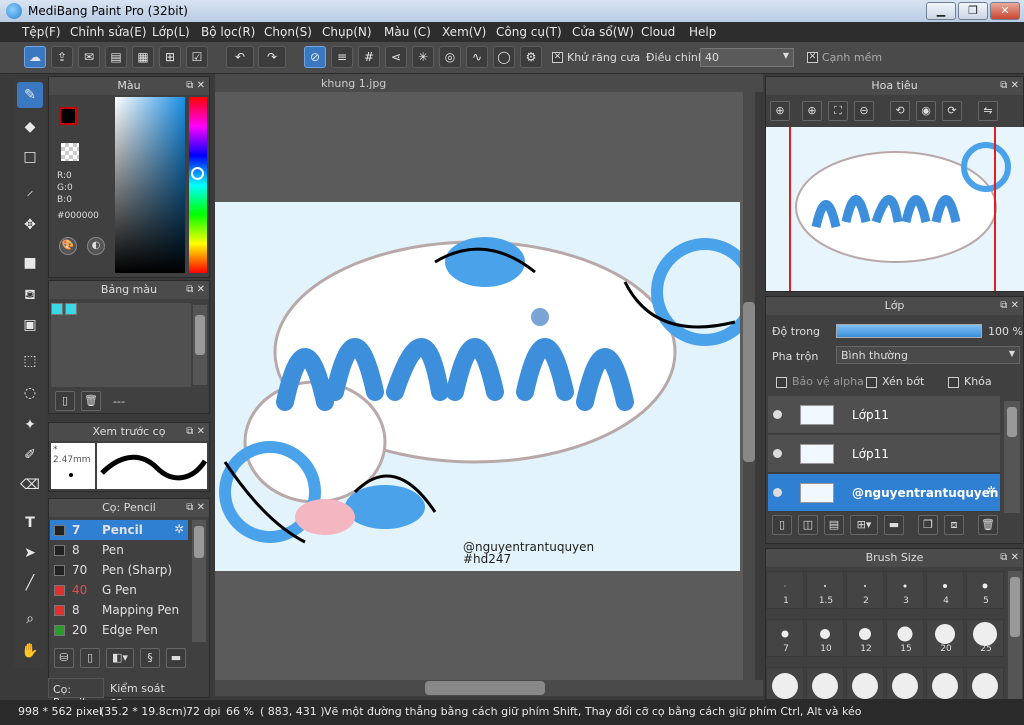 The height and width of the screenshot is (725, 1024). What do you see at coordinates (139, 693) in the screenshot?
I see `tab-brush-control: Kiểm soát cọ` at bounding box center [139, 693].